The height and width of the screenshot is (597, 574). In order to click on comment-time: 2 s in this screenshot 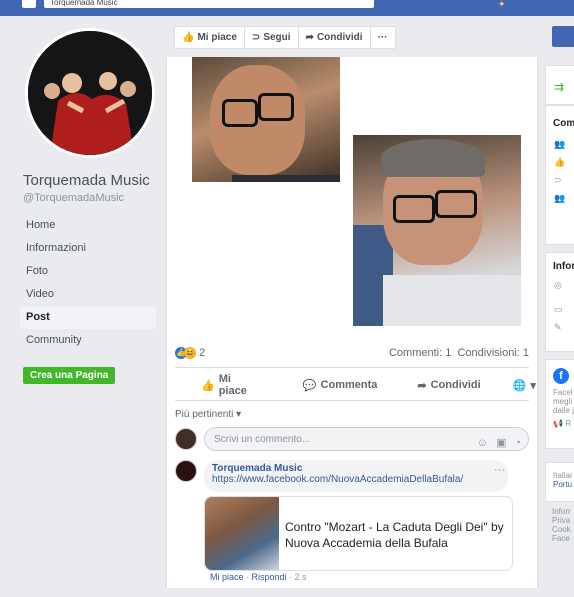, I will do `click(301, 577)`.